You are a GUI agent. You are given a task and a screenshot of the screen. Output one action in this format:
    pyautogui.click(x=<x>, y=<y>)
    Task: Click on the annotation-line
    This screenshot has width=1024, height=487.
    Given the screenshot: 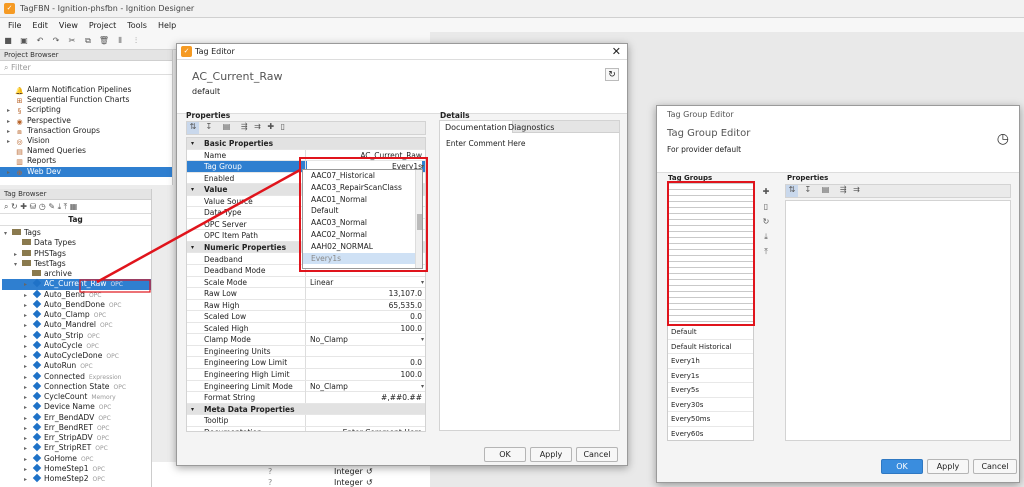 What is the action you would take?
    pyautogui.click(x=198, y=226)
    